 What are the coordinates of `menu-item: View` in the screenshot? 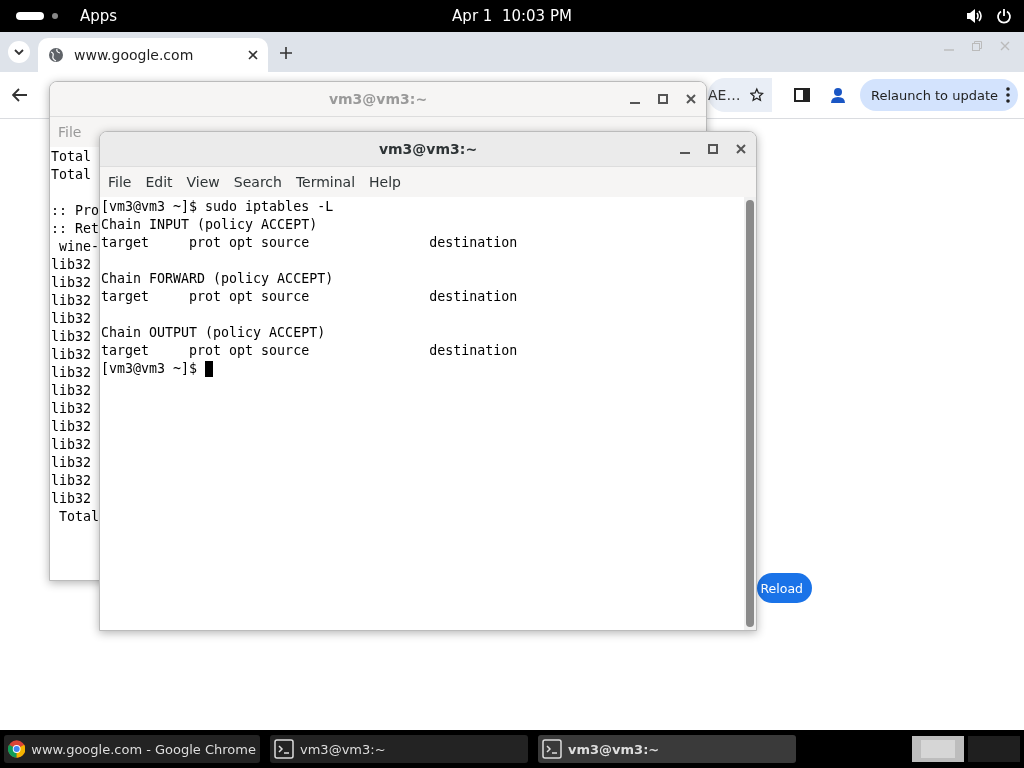 It's located at (203, 182).